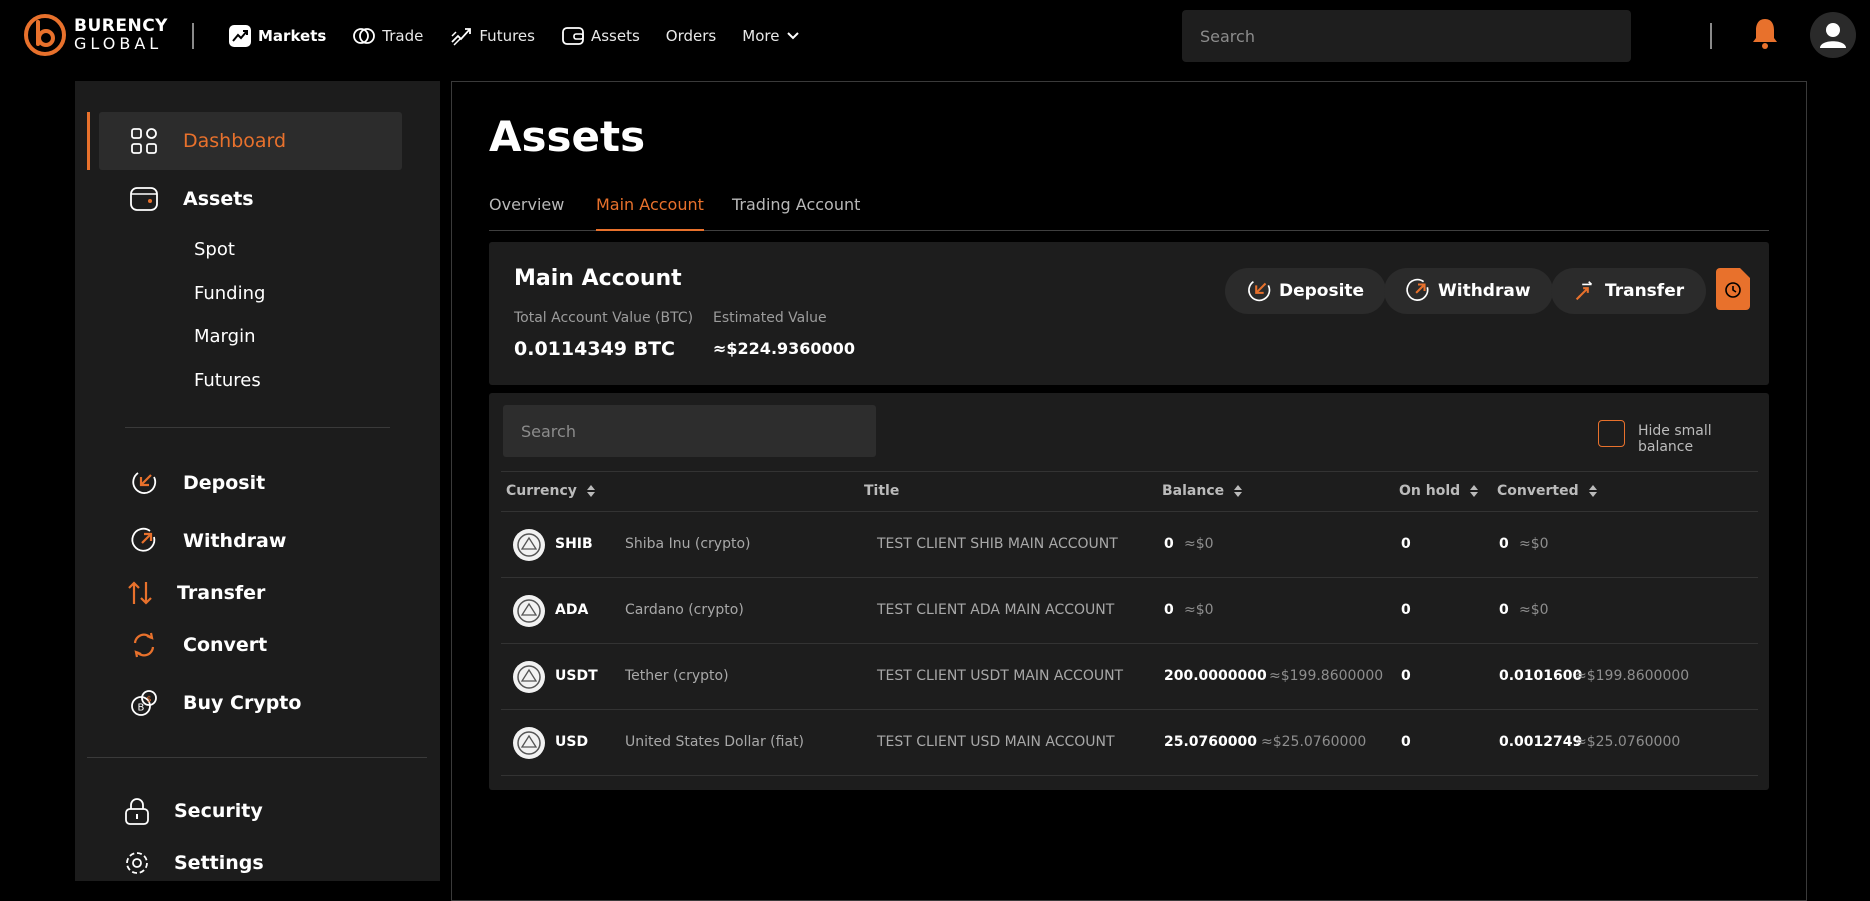 The width and height of the screenshot is (1870, 901). I want to click on lock-icon, so click(137, 811).